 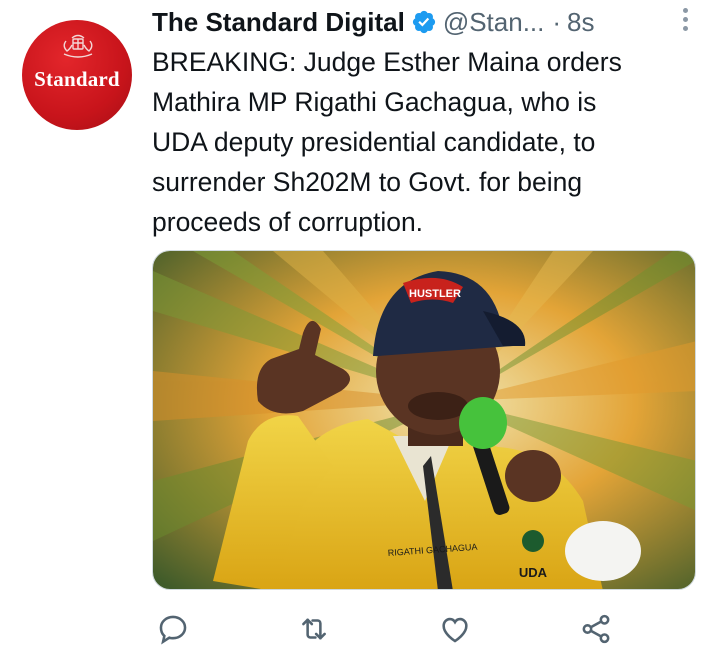 I want to click on more-options-icon, so click(x=685, y=22).